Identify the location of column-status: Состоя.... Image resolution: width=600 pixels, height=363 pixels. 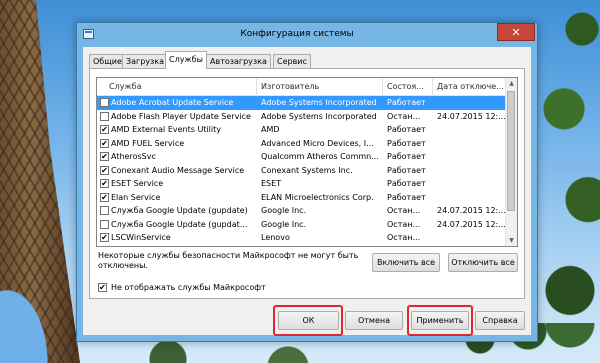
(408, 86).